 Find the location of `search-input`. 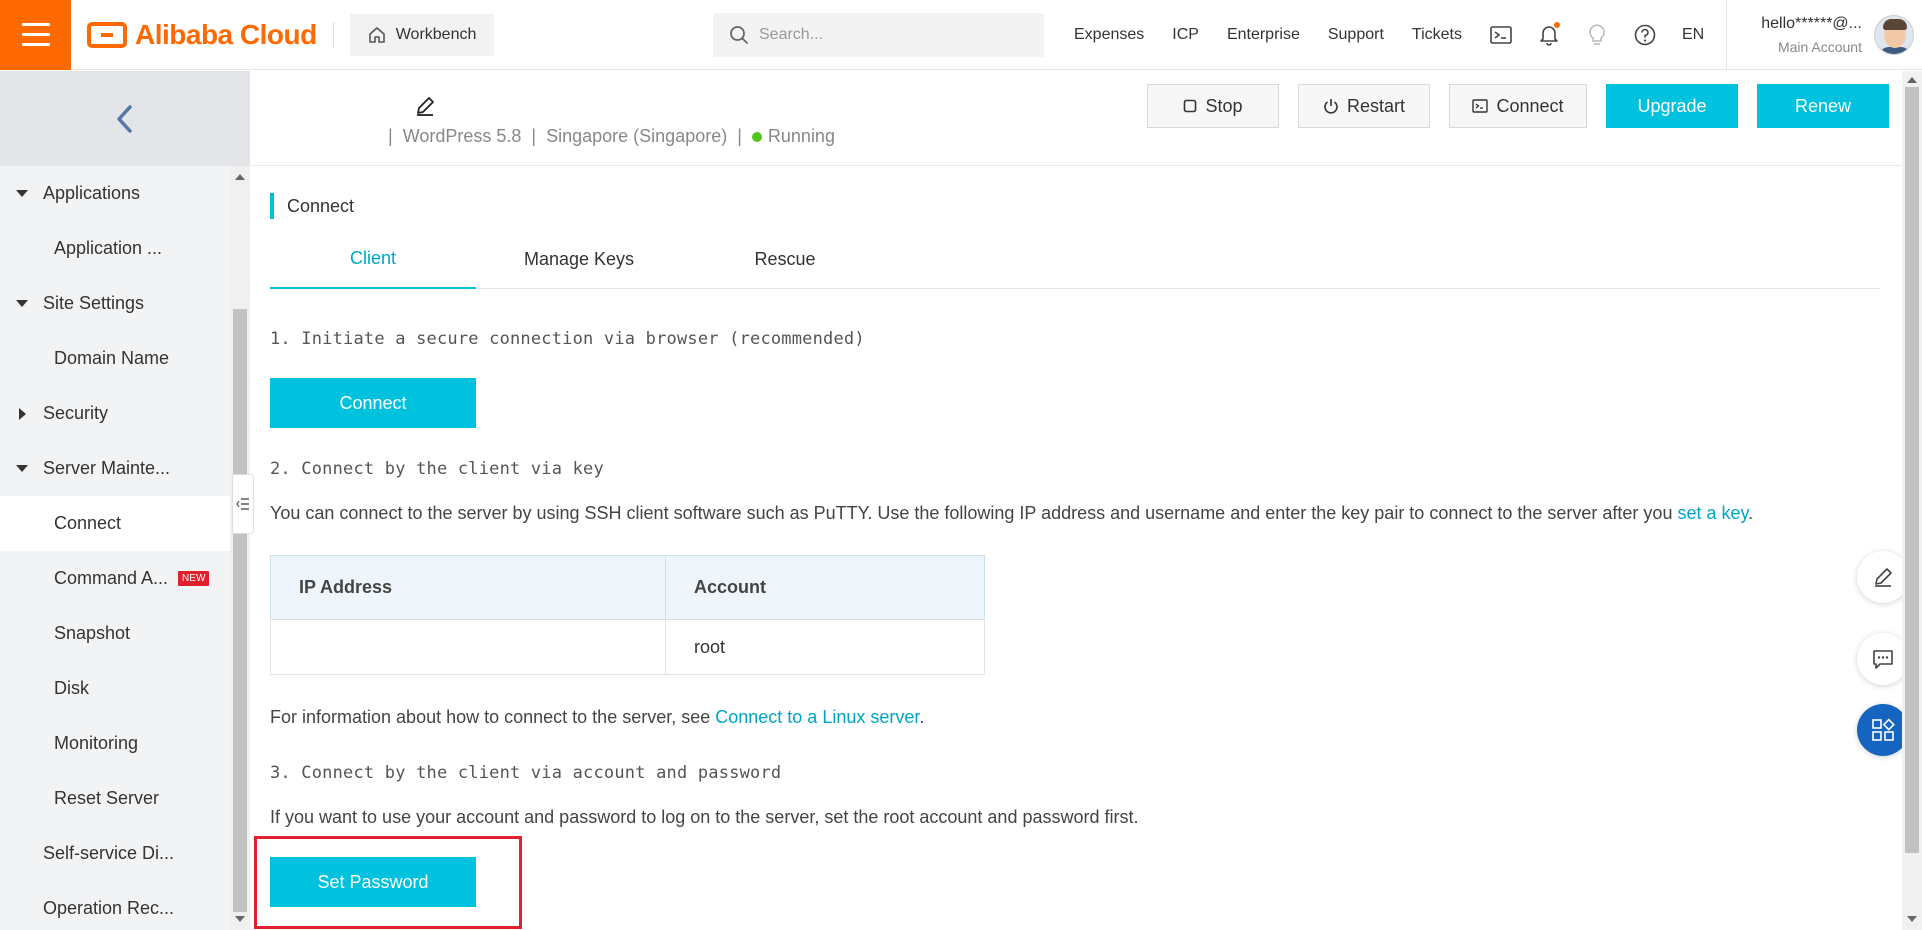

search-input is located at coordinates (894, 35).